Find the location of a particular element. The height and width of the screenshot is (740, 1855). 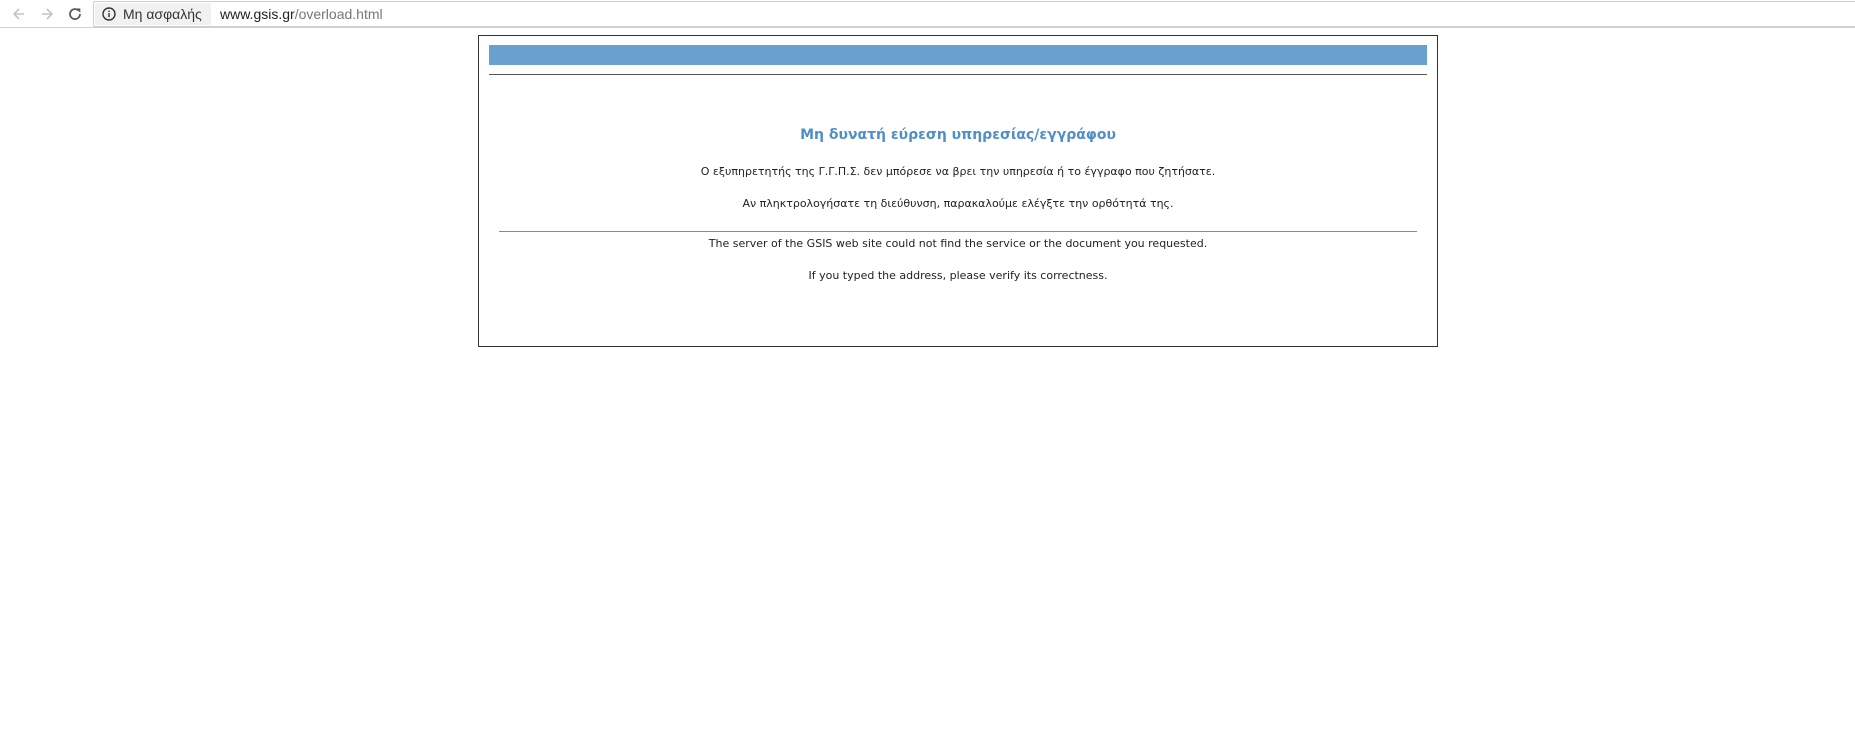

reload-icon is located at coordinates (75, 14).